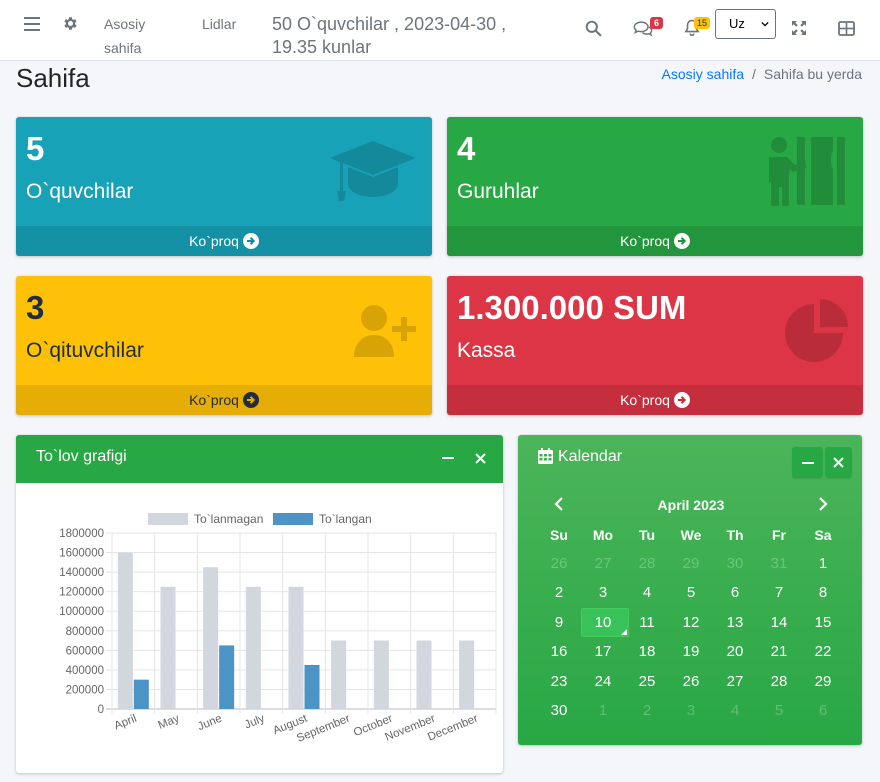 This screenshot has width=880, height=782. Describe the element at coordinates (807, 171) in the screenshot. I see `chalkboard-teacher-icon` at that location.